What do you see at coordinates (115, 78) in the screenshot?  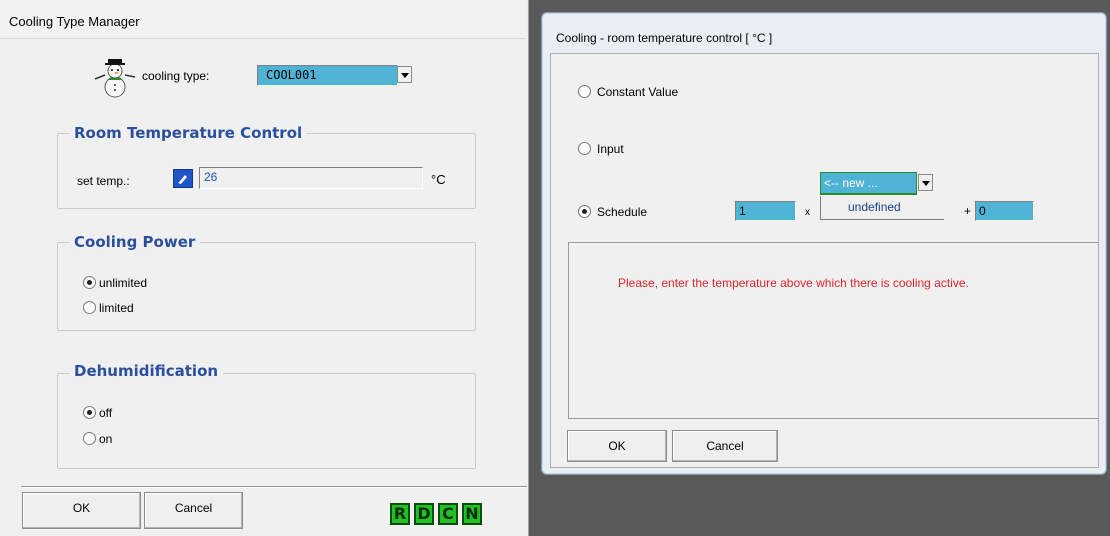 I see `snowman-icon` at bounding box center [115, 78].